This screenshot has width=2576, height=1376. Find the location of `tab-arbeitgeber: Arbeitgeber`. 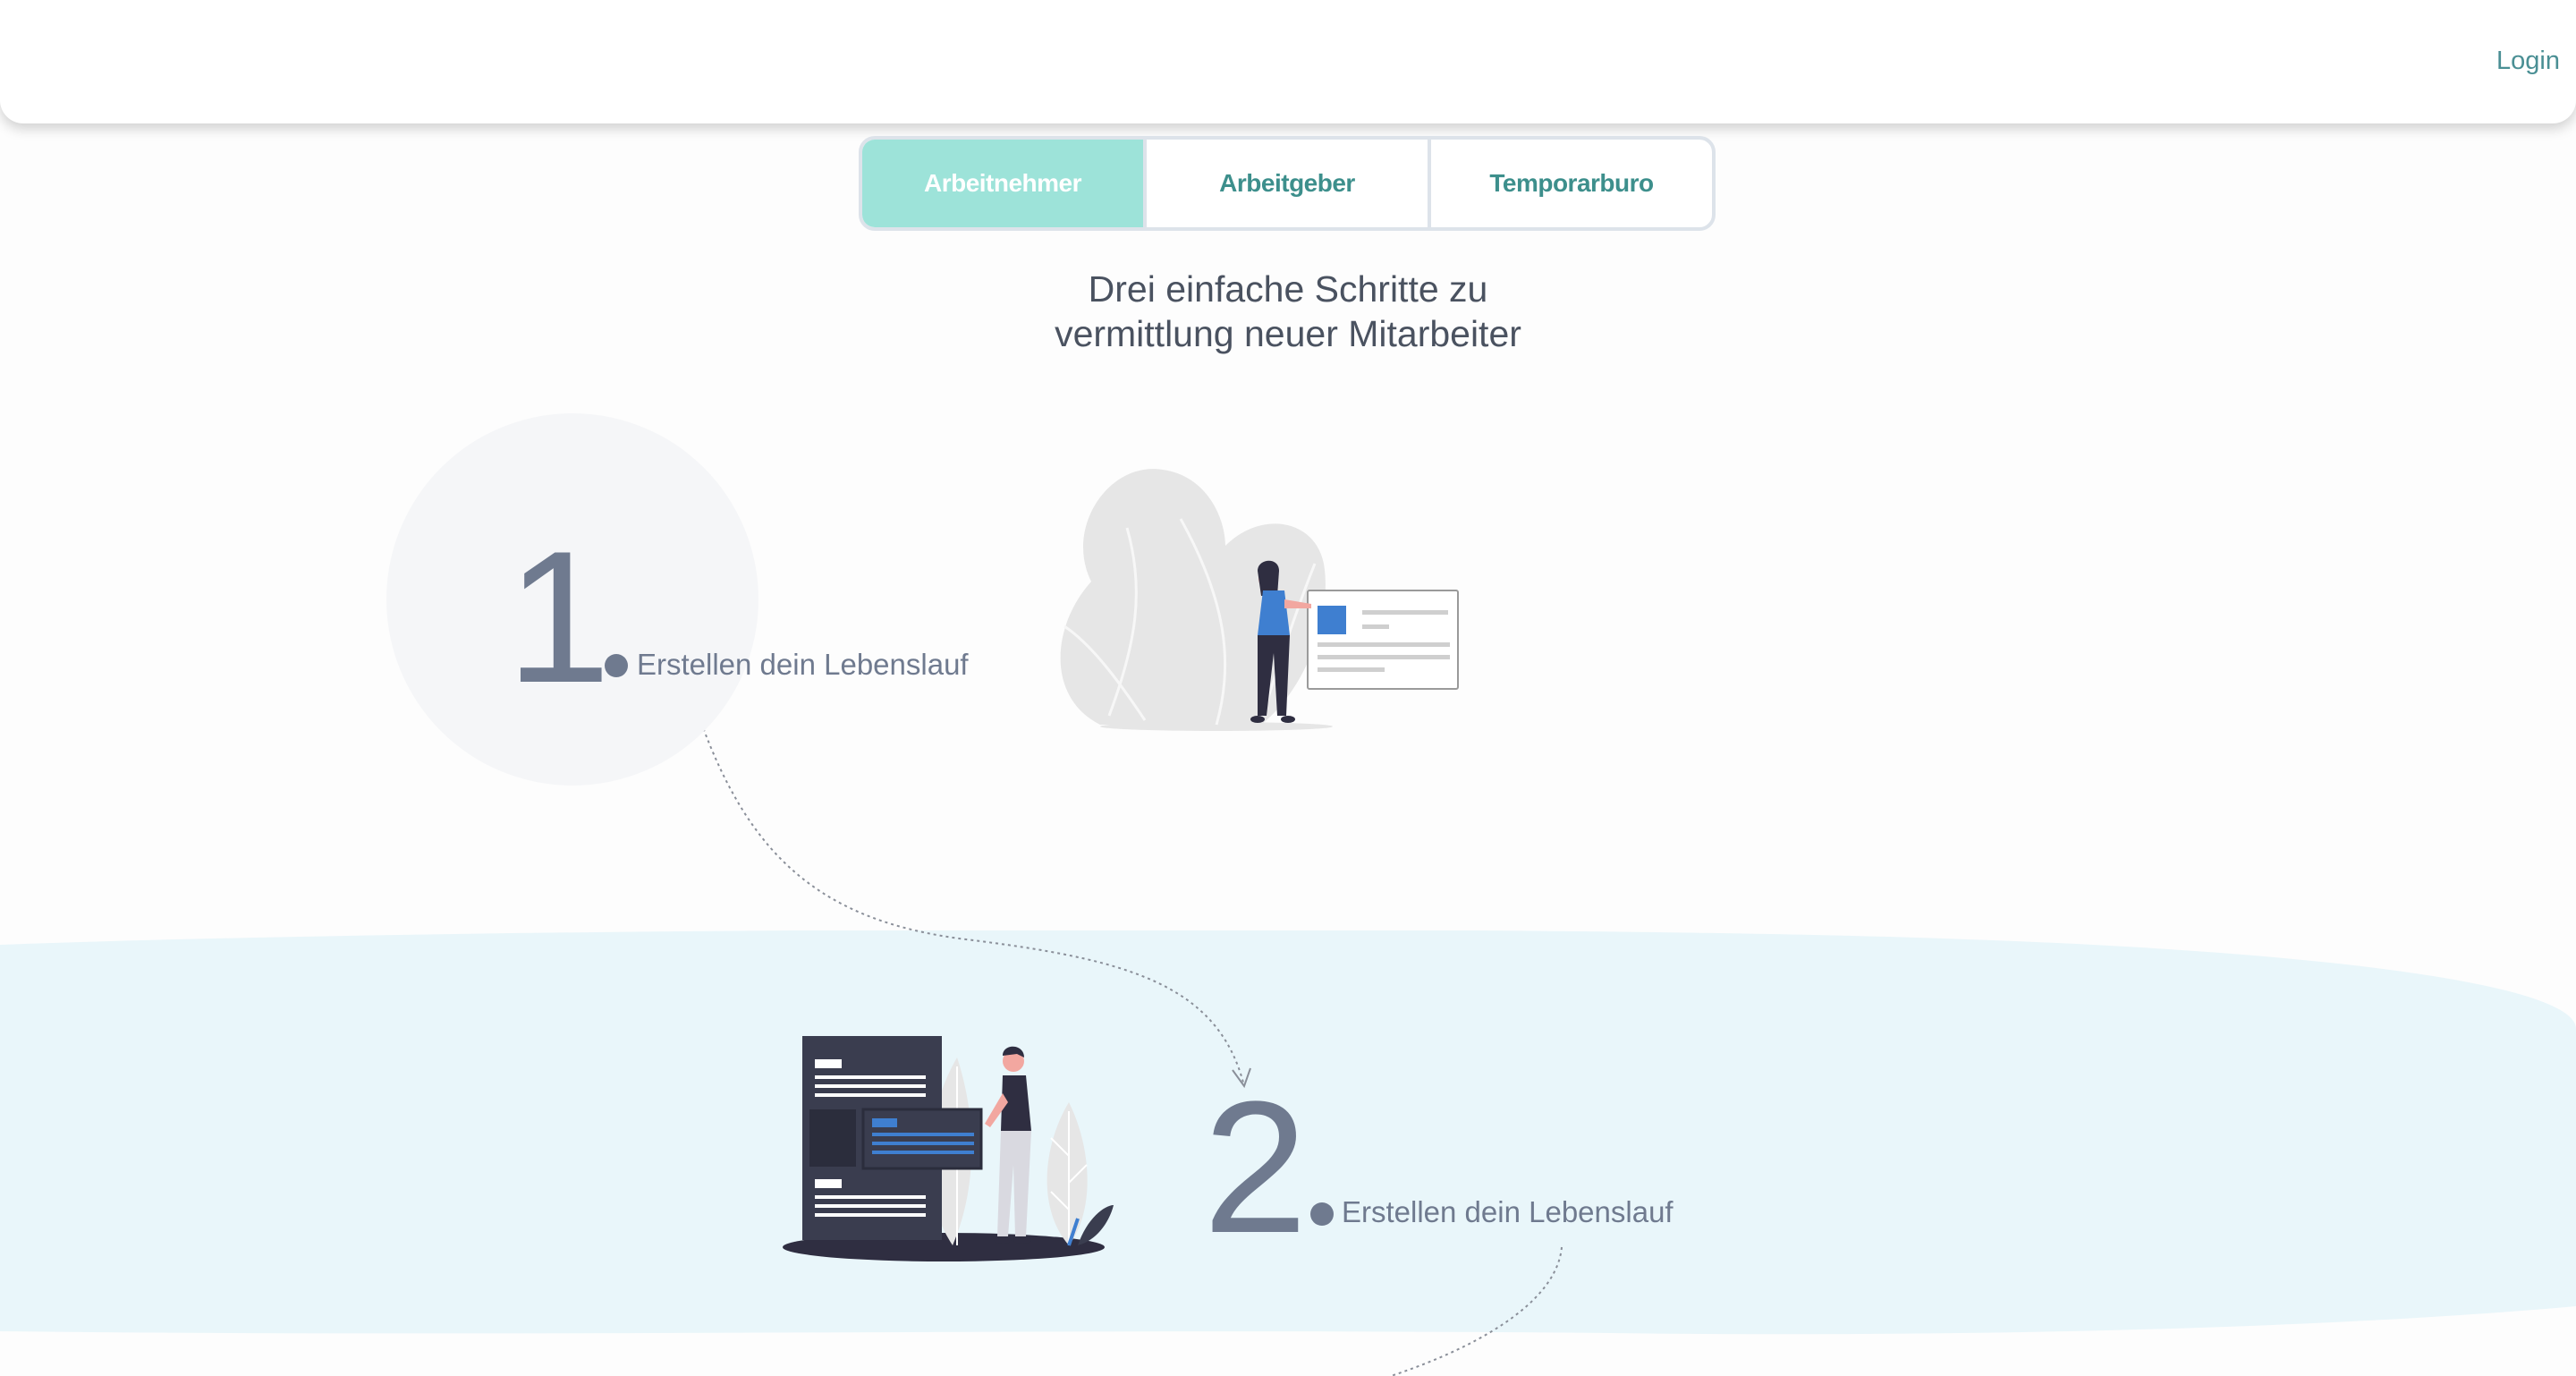

tab-arbeitgeber: Arbeitgeber is located at coordinates (1289, 183).